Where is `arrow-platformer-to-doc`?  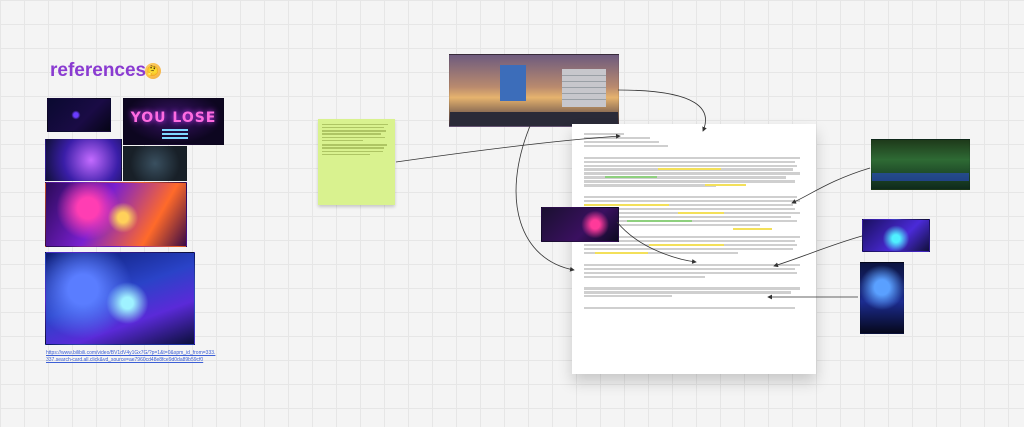 arrow-platformer-to-doc is located at coordinates (831, 185).